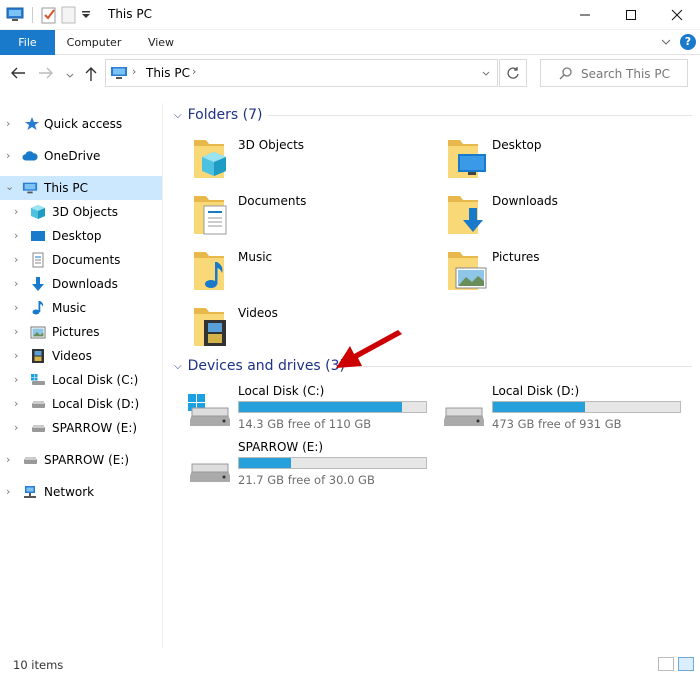  I want to click on qat-separator, so click(32, 15).